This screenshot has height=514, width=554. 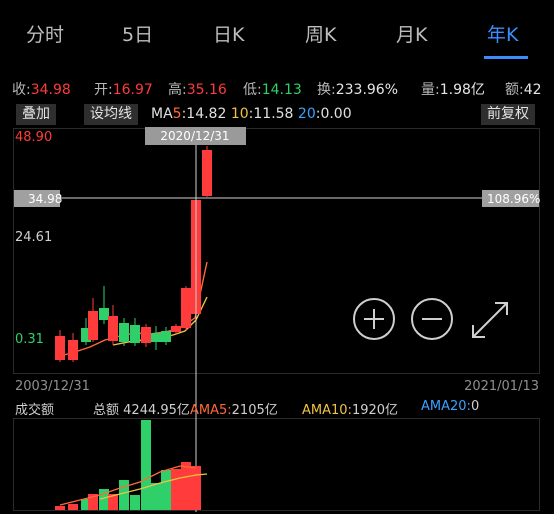 I want to click on volume-total-value: 4244.95亿, so click(x=156, y=410).